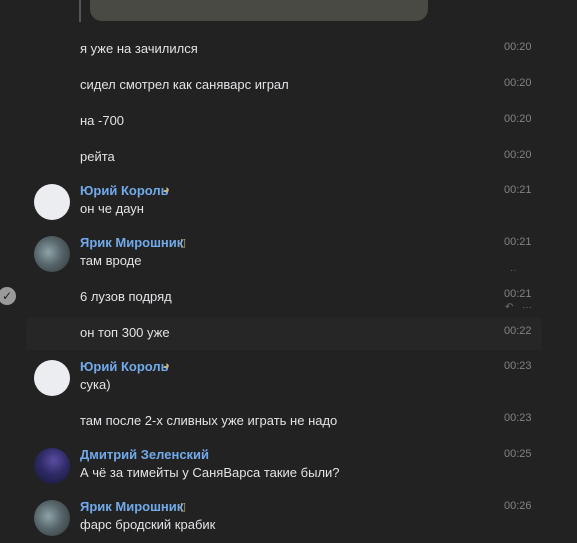 The image size is (577, 543). I want to click on message-text: сидел смотрел как саняварс играл, so click(184, 84).